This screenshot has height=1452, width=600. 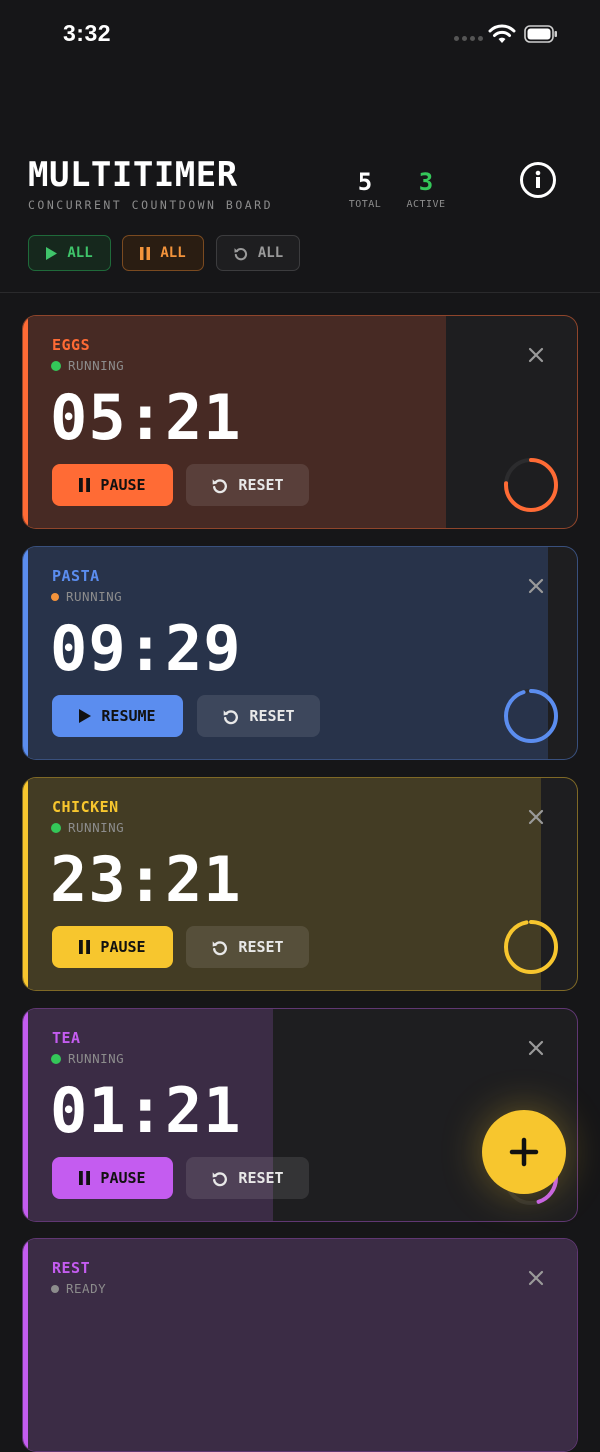 I want to click on progress-fill, so click(x=300, y=1345).